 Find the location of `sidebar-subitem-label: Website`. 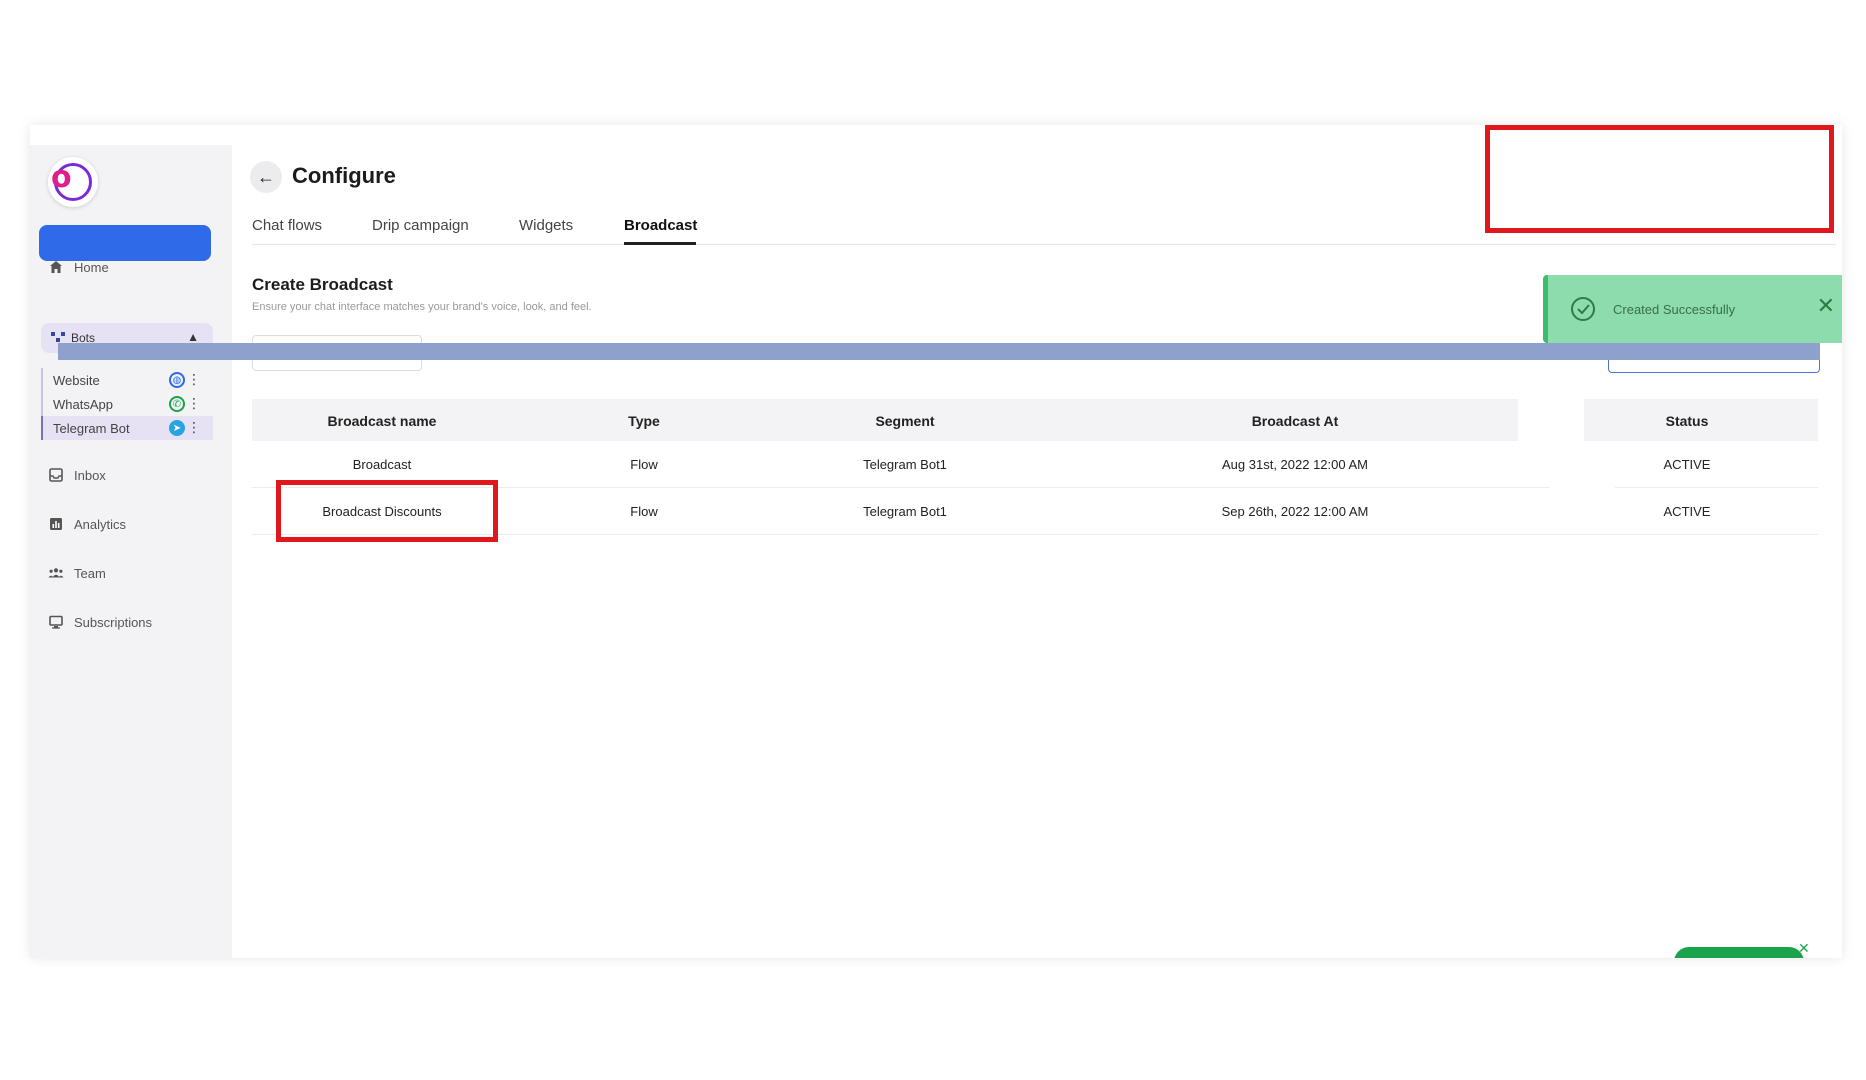

sidebar-subitem-label: Website is located at coordinates (76, 380).